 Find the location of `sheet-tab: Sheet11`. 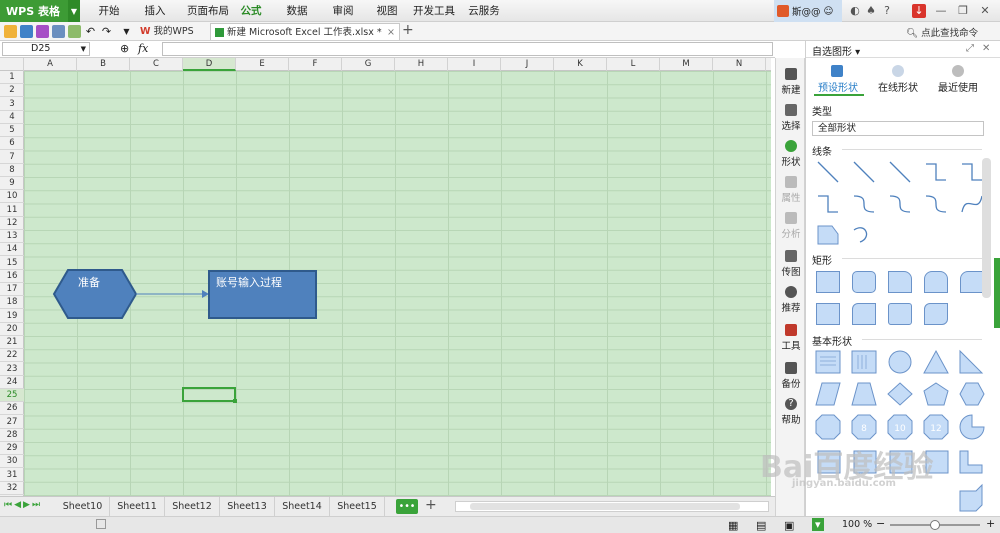

sheet-tab: Sheet11 is located at coordinates (137, 506).